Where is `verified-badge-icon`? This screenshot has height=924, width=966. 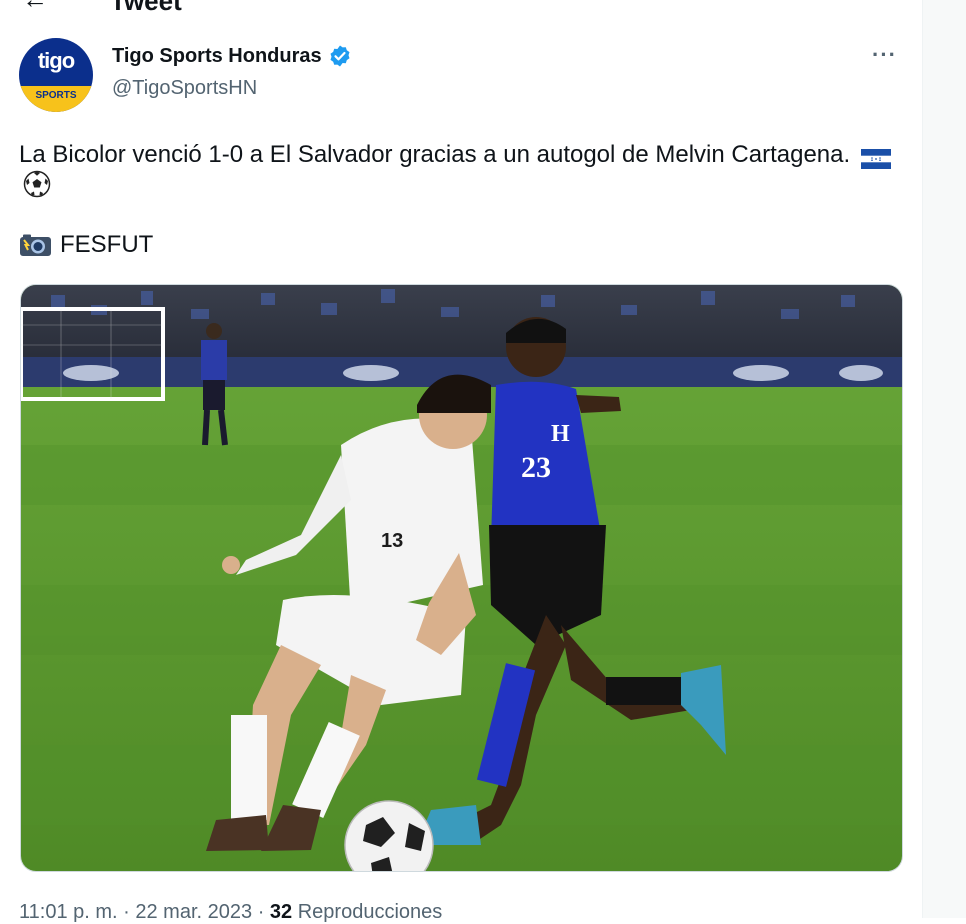 verified-badge-icon is located at coordinates (340, 56).